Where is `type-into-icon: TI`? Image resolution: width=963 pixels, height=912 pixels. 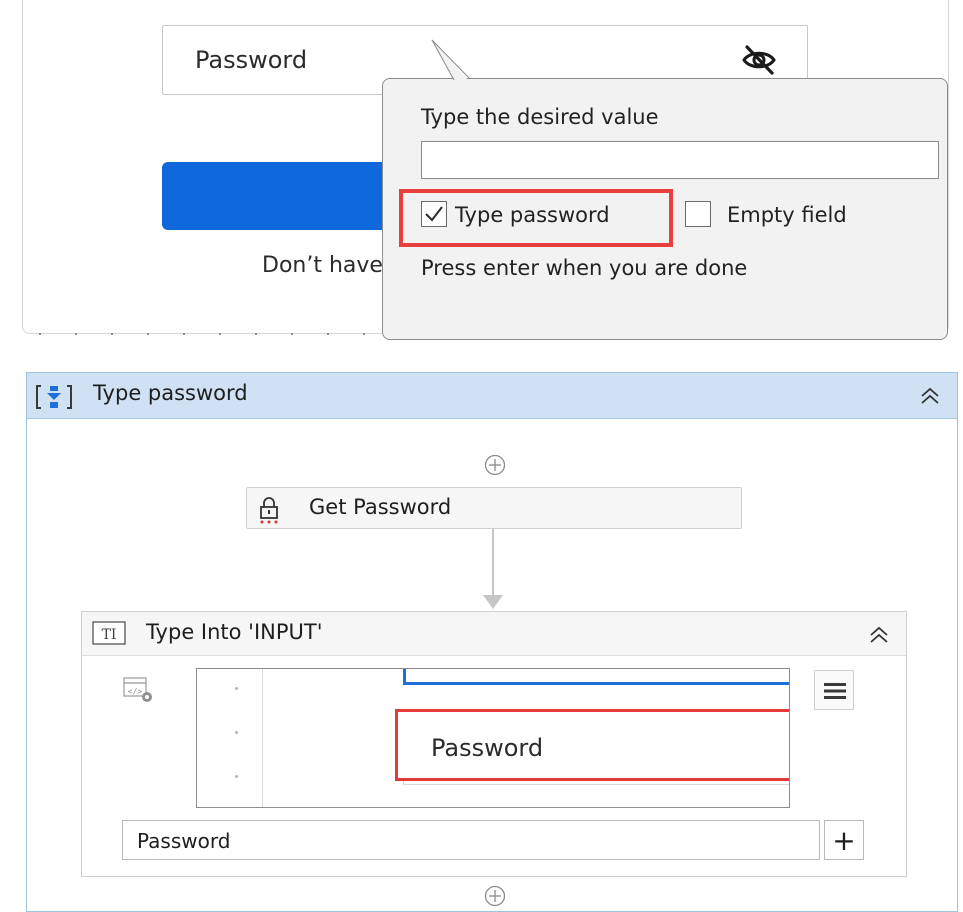 type-into-icon: TI is located at coordinates (109, 633).